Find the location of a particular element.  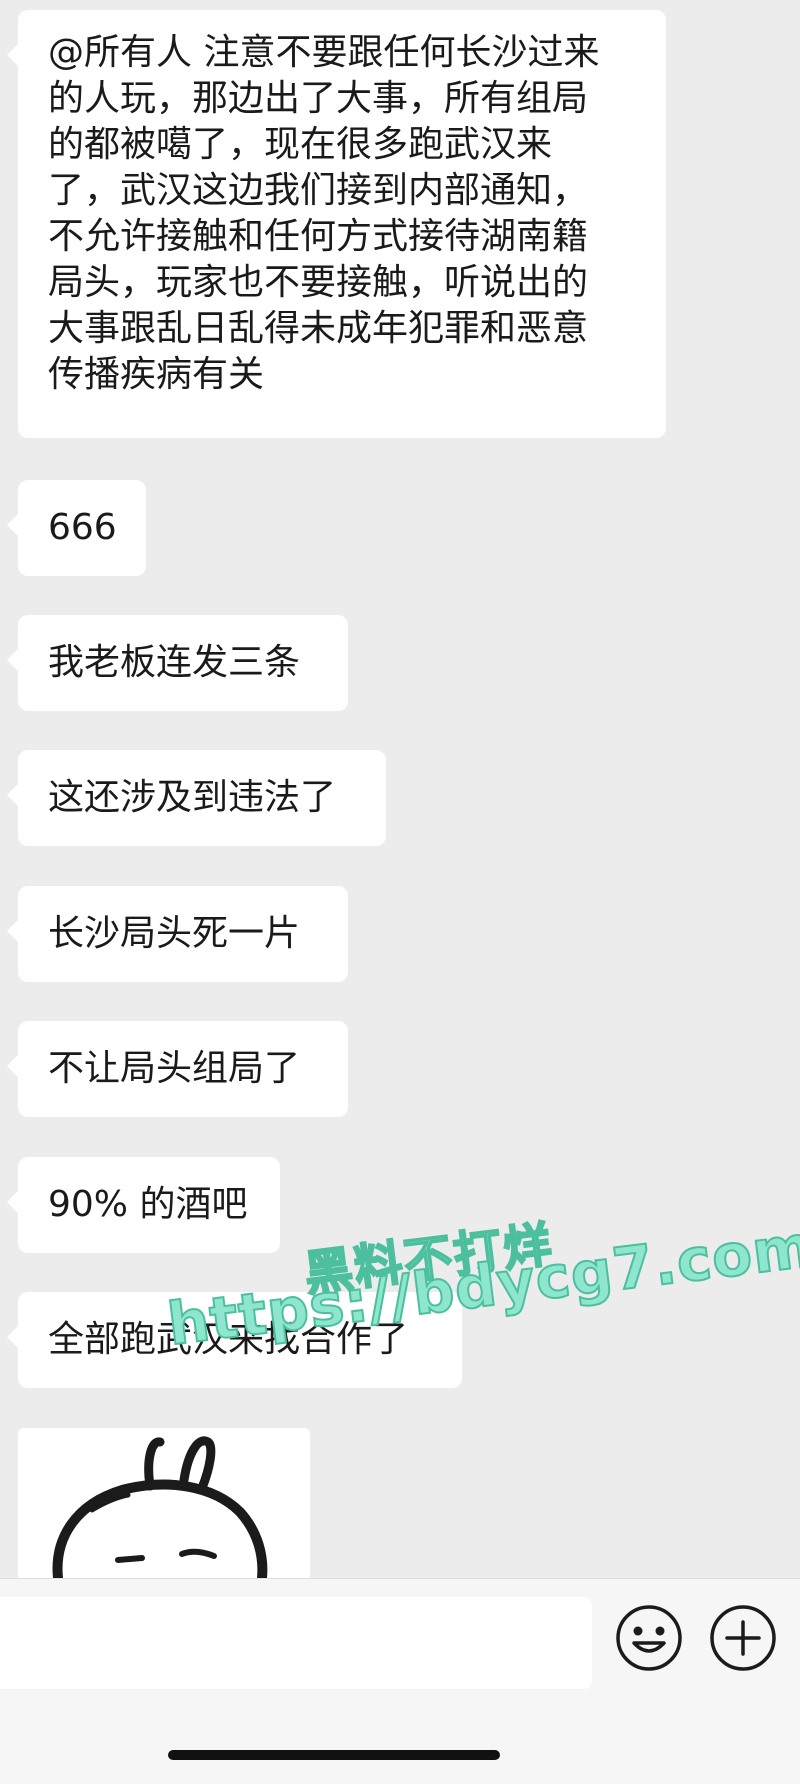

message-text: 666 is located at coordinates (82, 527).